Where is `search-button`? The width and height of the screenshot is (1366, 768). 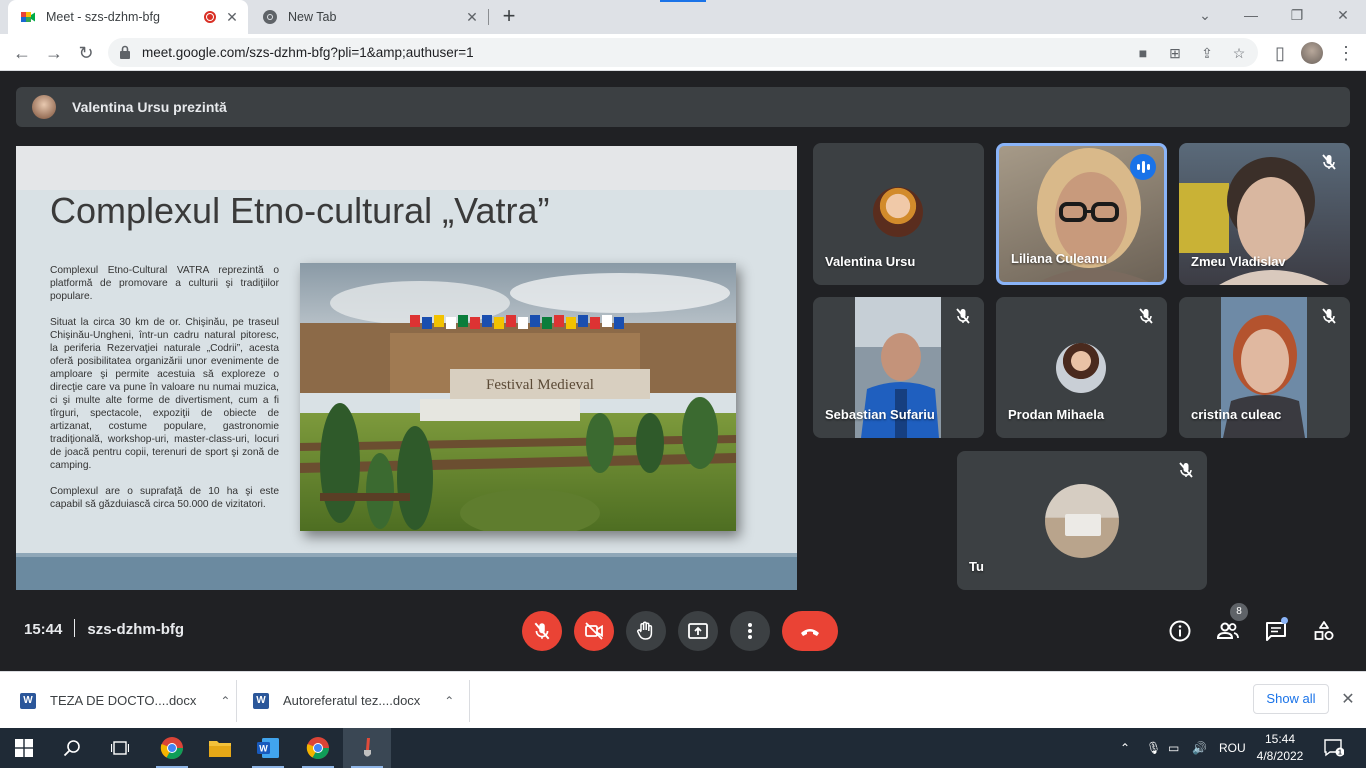 search-button is located at coordinates (72, 748).